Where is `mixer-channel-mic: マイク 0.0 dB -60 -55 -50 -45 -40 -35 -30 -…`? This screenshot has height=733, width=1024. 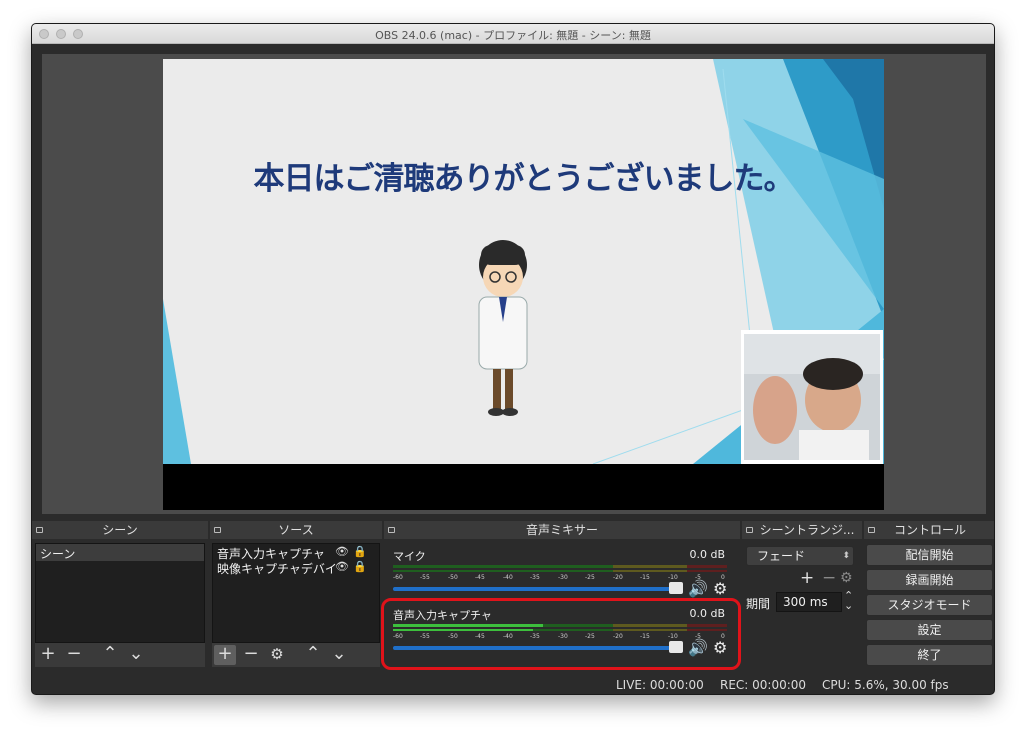
mixer-channel-mic: マイク 0.0 dB -60 -55 -50 -45 -40 -35 -30 -… is located at coordinates (560, 575).